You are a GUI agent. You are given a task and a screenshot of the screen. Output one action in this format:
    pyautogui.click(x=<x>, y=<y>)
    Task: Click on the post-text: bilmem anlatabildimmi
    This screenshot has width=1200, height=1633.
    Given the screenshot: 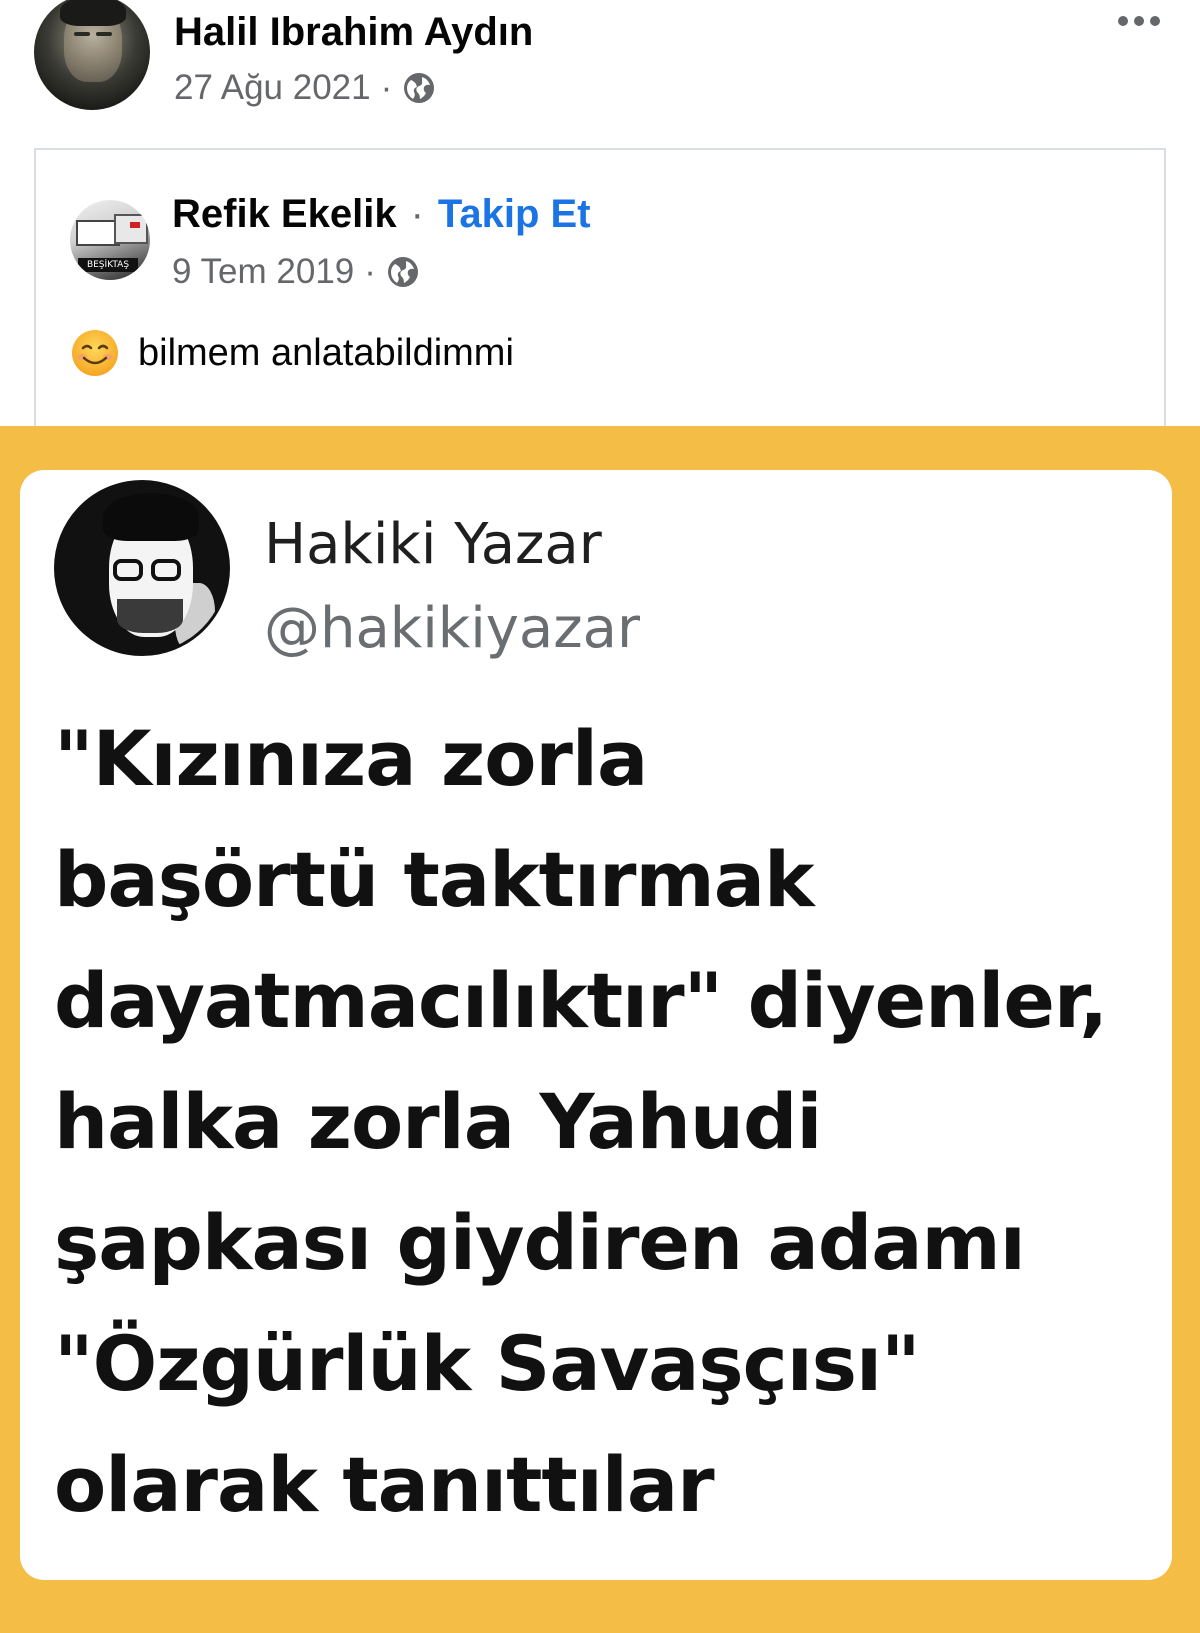 What is the action you would take?
    pyautogui.click(x=326, y=352)
    